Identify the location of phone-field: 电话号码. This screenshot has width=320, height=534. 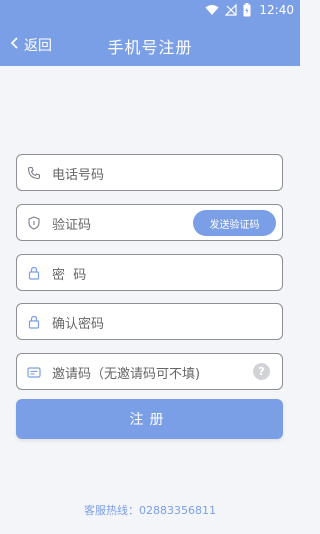
(149, 172).